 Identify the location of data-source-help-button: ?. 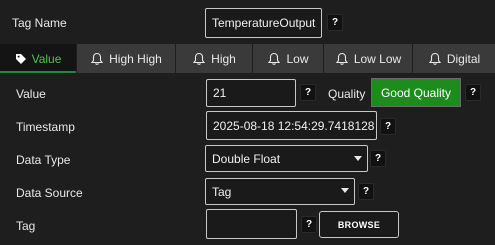
(366, 191).